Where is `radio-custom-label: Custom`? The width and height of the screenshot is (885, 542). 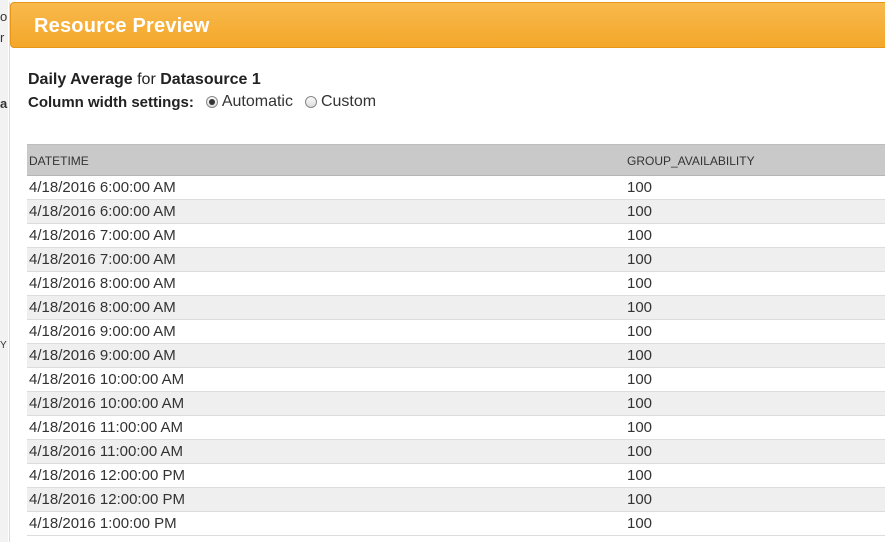 radio-custom-label: Custom is located at coordinates (348, 102).